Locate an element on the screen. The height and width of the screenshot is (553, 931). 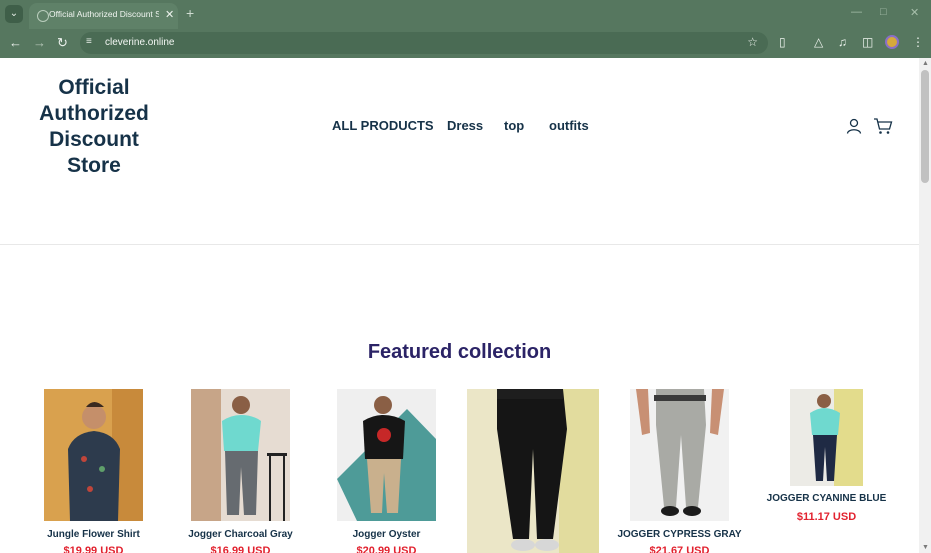
url-text: cleverine.online is located at coordinates (140, 42).